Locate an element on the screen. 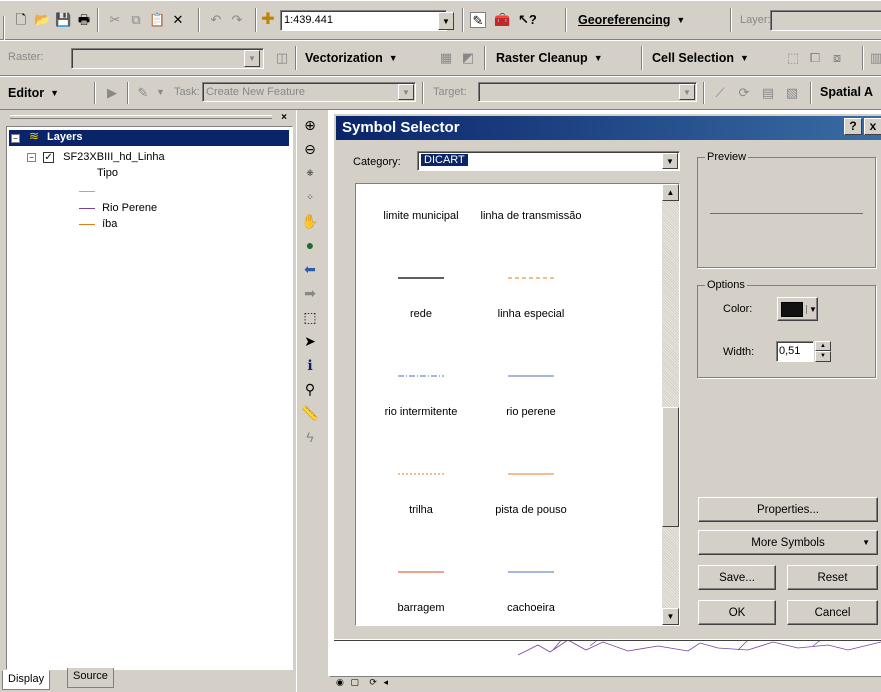 This screenshot has height=692, width=881. back-extent-icon: ⬅ is located at coordinates (310, 269).